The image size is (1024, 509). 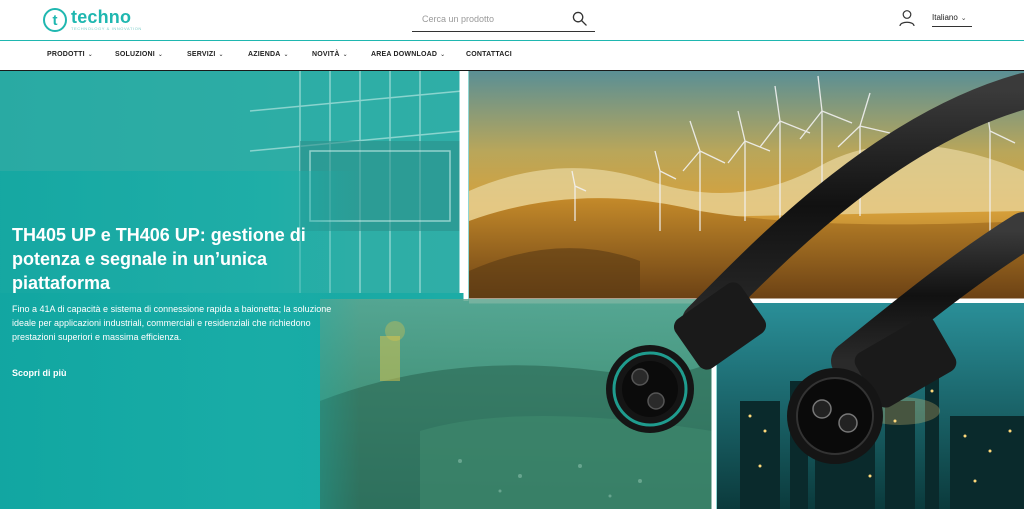 I want to click on nav-item-novita: NOVITÀ ⌄, so click(x=330, y=54).